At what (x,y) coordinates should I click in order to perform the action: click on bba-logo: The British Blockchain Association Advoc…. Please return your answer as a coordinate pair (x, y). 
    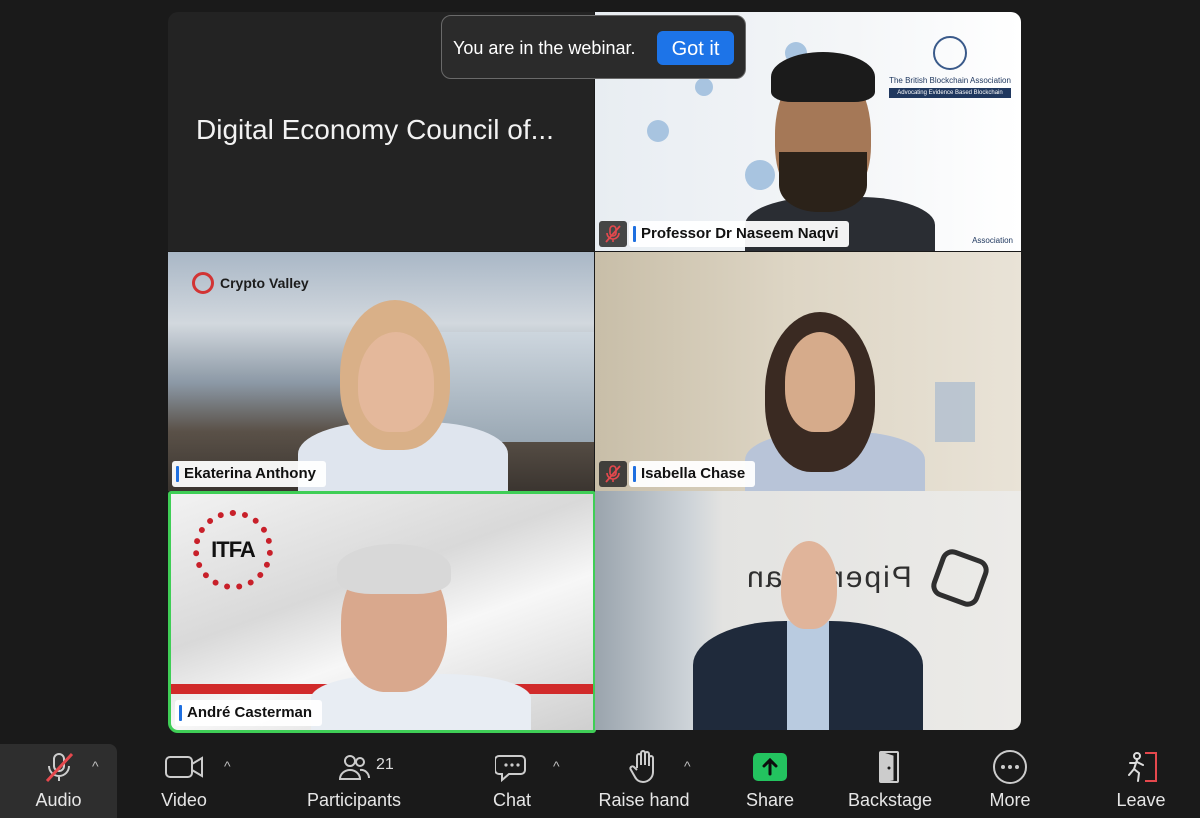
    Looking at the image, I should click on (950, 67).